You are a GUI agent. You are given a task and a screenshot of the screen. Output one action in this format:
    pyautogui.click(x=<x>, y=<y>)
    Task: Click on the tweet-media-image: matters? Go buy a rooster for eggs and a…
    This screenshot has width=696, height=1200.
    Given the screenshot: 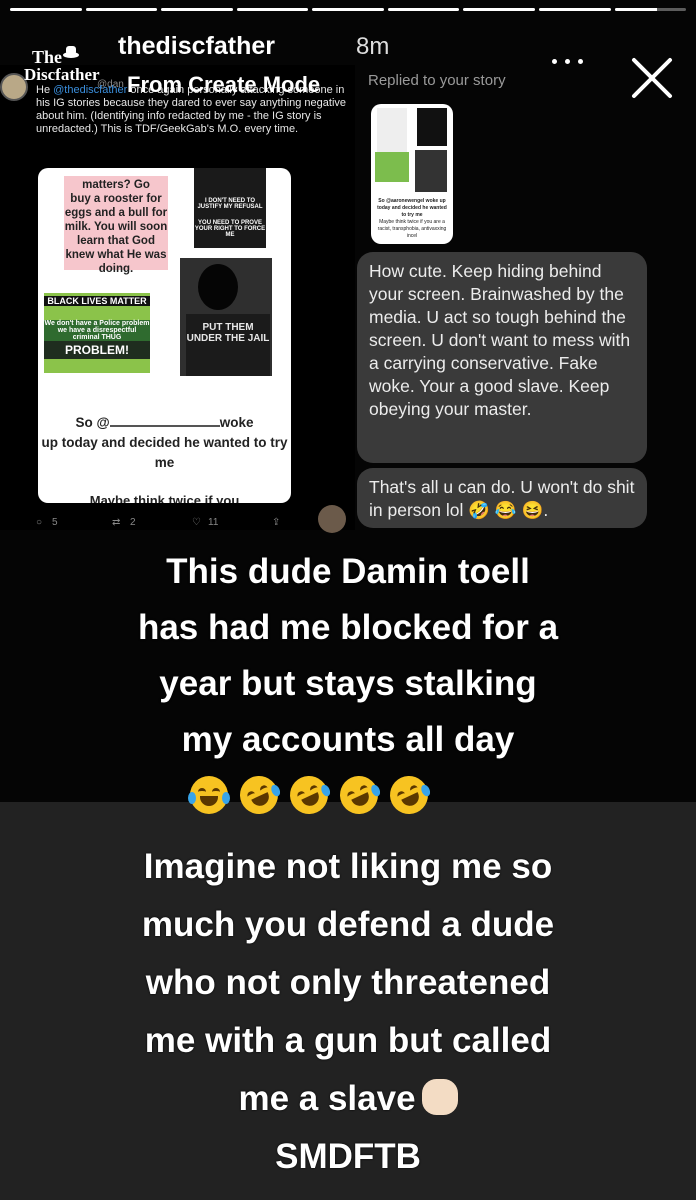 What is the action you would take?
    pyautogui.click(x=164, y=335)
    